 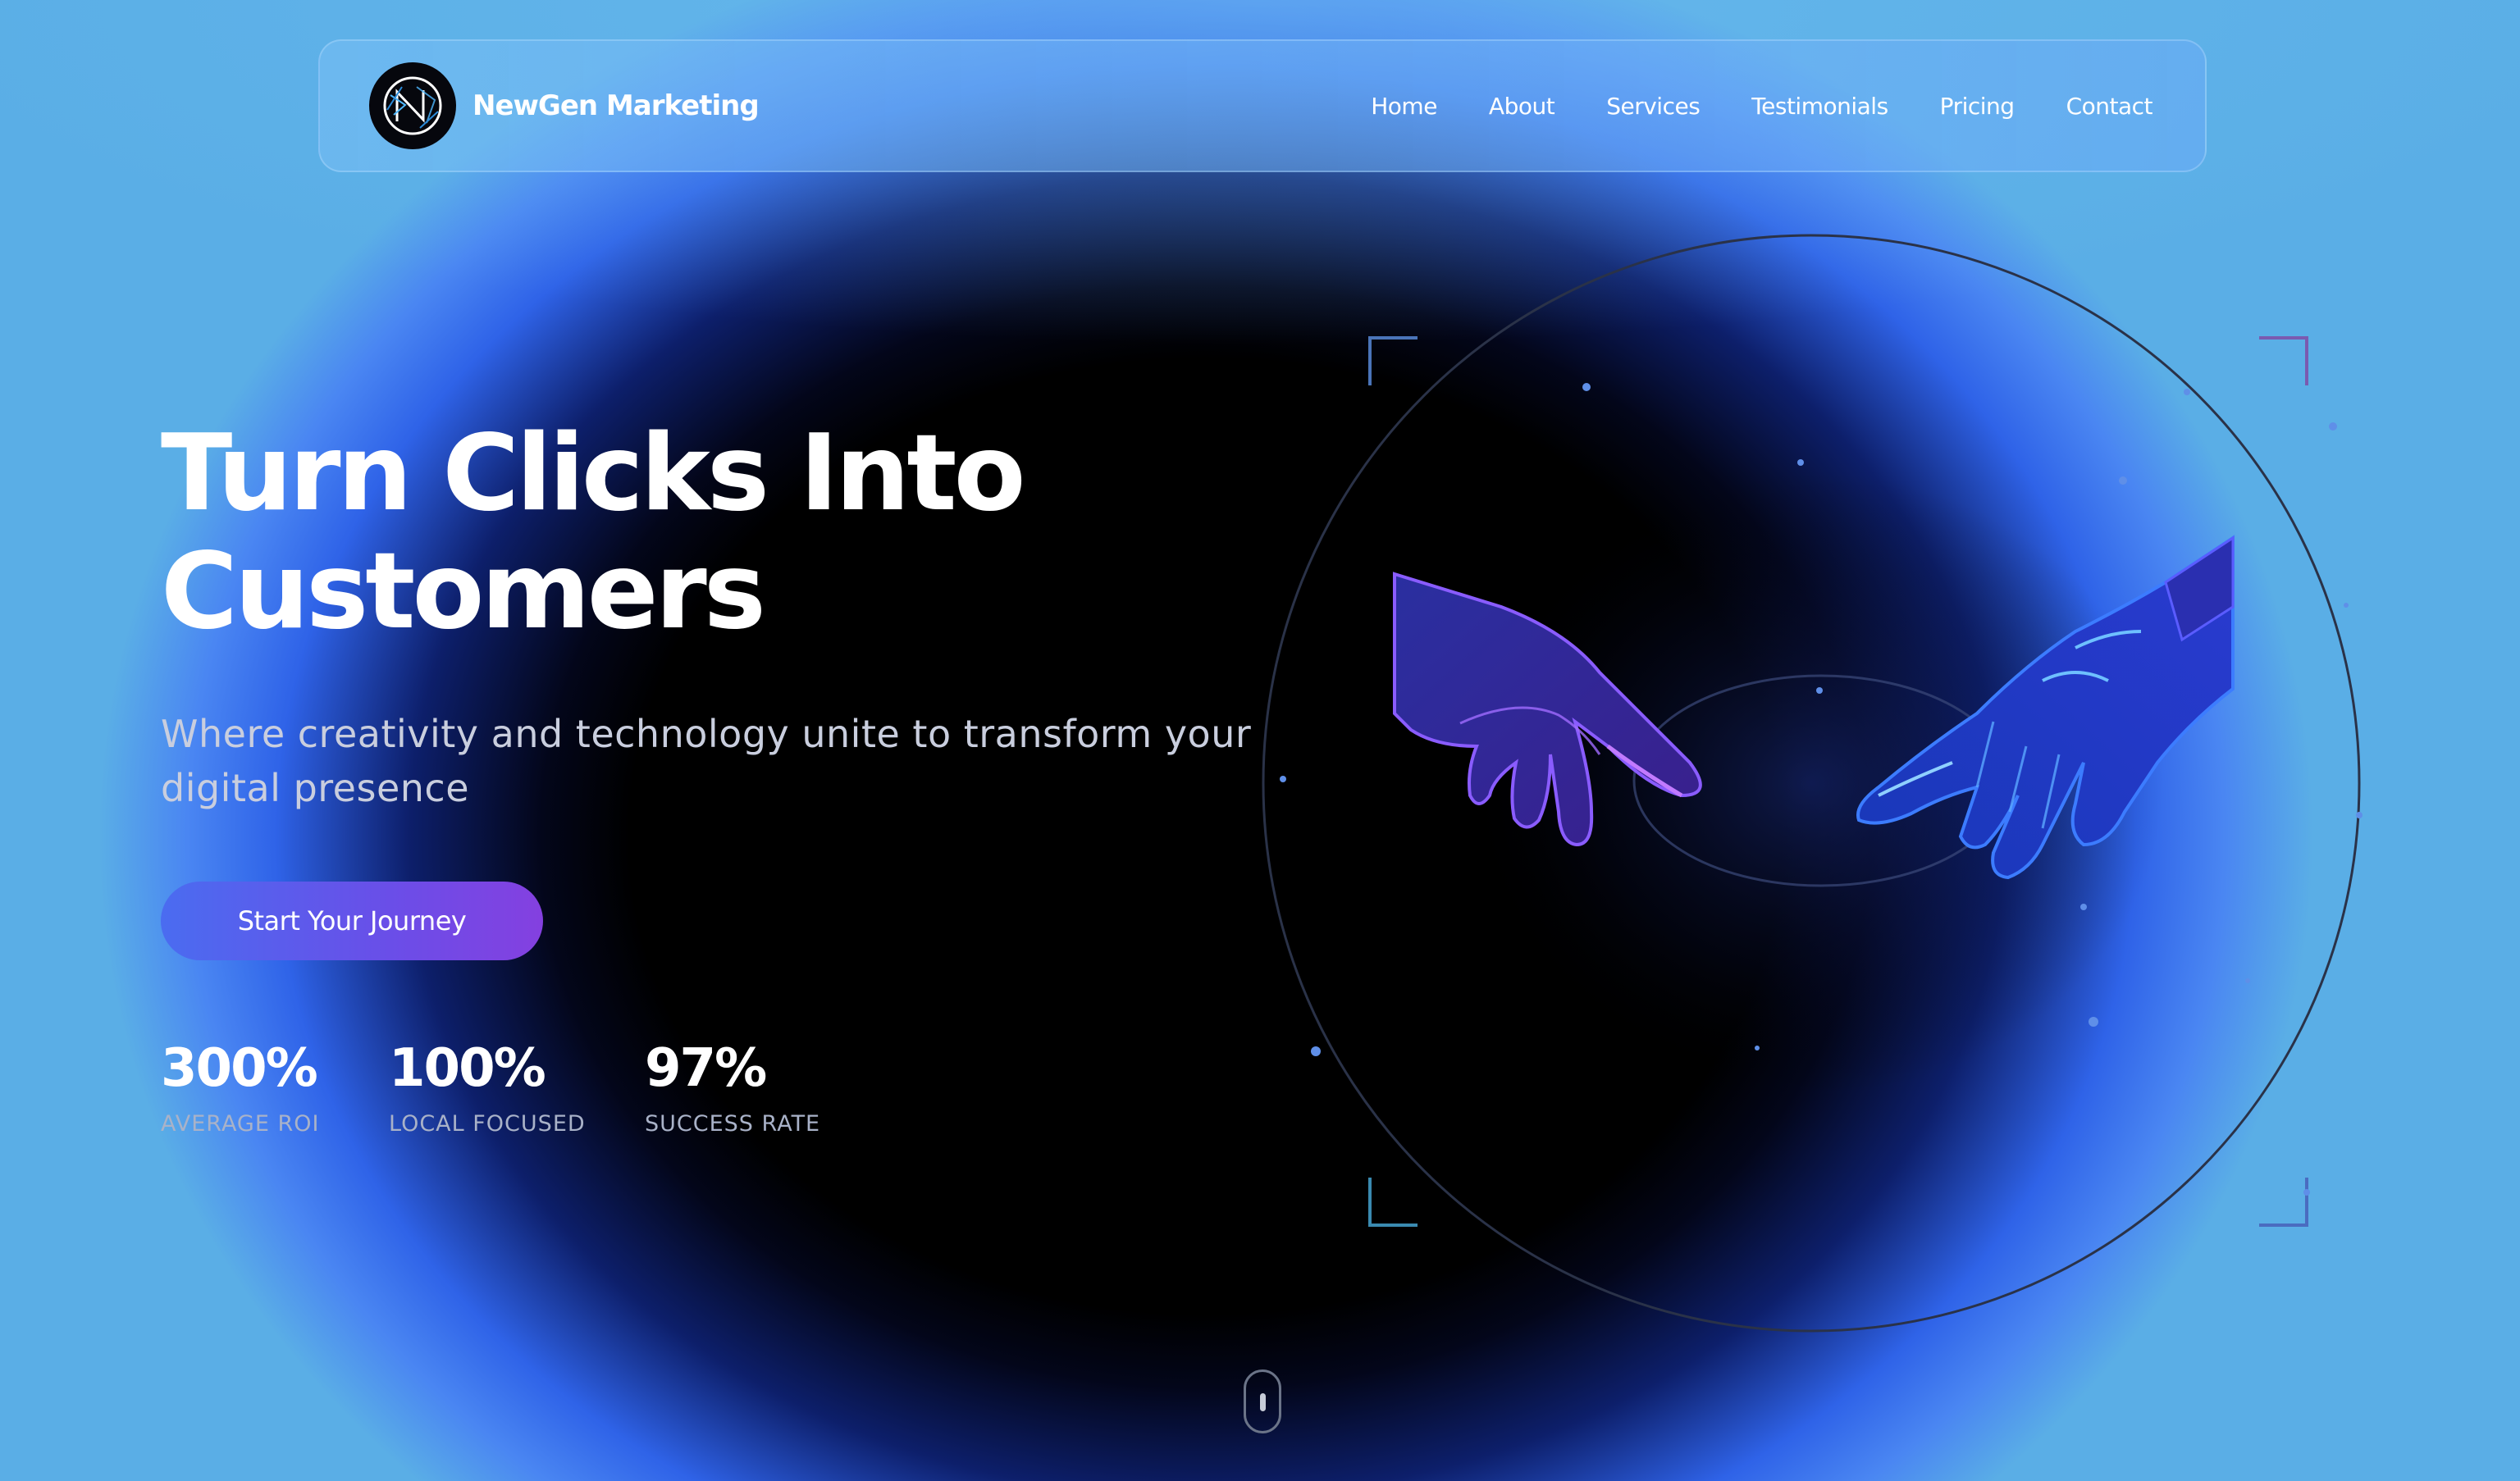 I want to click on stat-label: AVERAGE ROI, so click(x=241, y=1124).